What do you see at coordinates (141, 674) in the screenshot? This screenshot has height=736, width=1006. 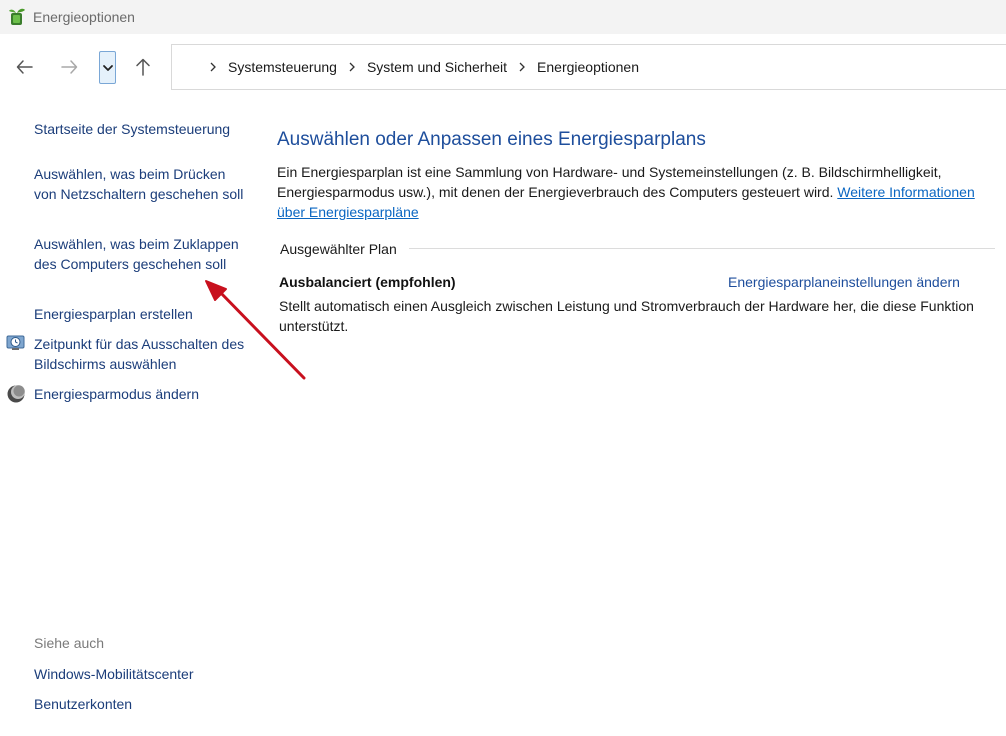 I see `sidebar-link-mobility-center: Windows-Mobilitätscenter` at bounding box center [141, 674].